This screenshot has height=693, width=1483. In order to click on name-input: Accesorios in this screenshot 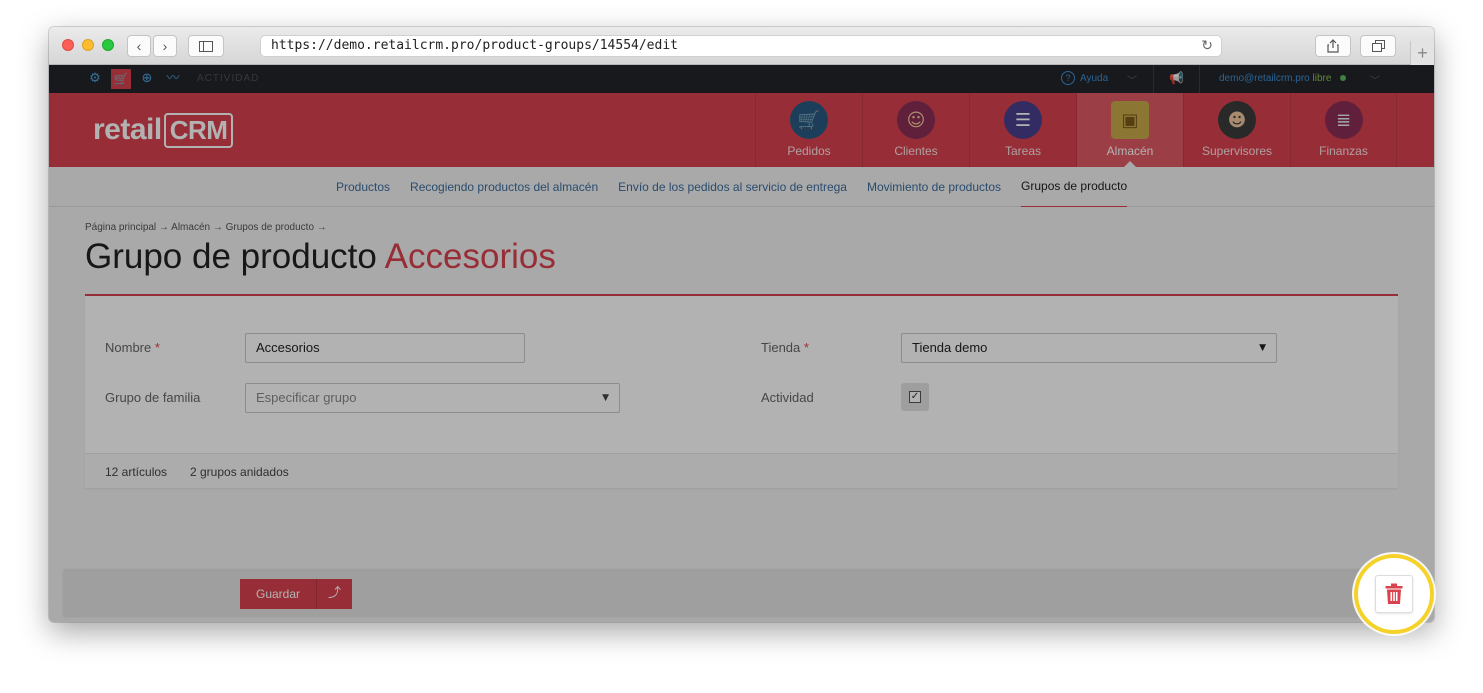, I will do `click(385, 348)`.